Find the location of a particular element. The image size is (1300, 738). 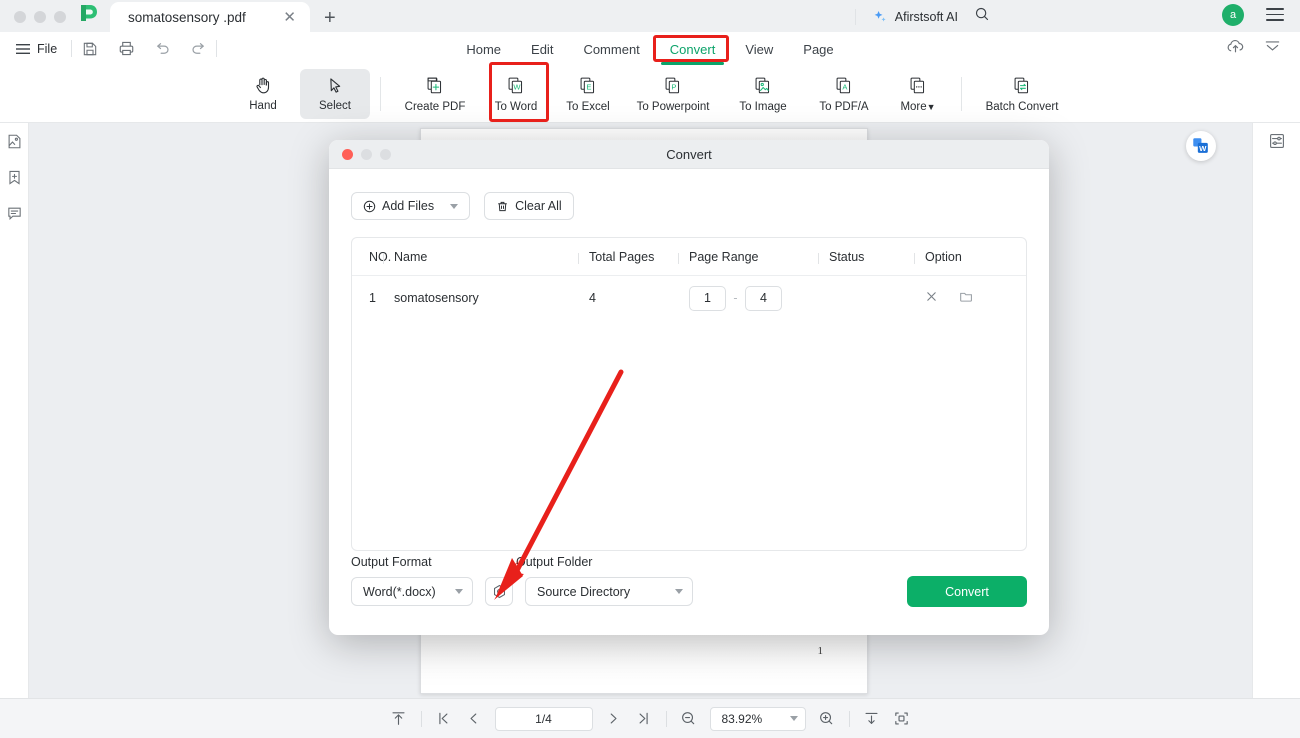

window-maximize-button is located at coordinates (60, 17).